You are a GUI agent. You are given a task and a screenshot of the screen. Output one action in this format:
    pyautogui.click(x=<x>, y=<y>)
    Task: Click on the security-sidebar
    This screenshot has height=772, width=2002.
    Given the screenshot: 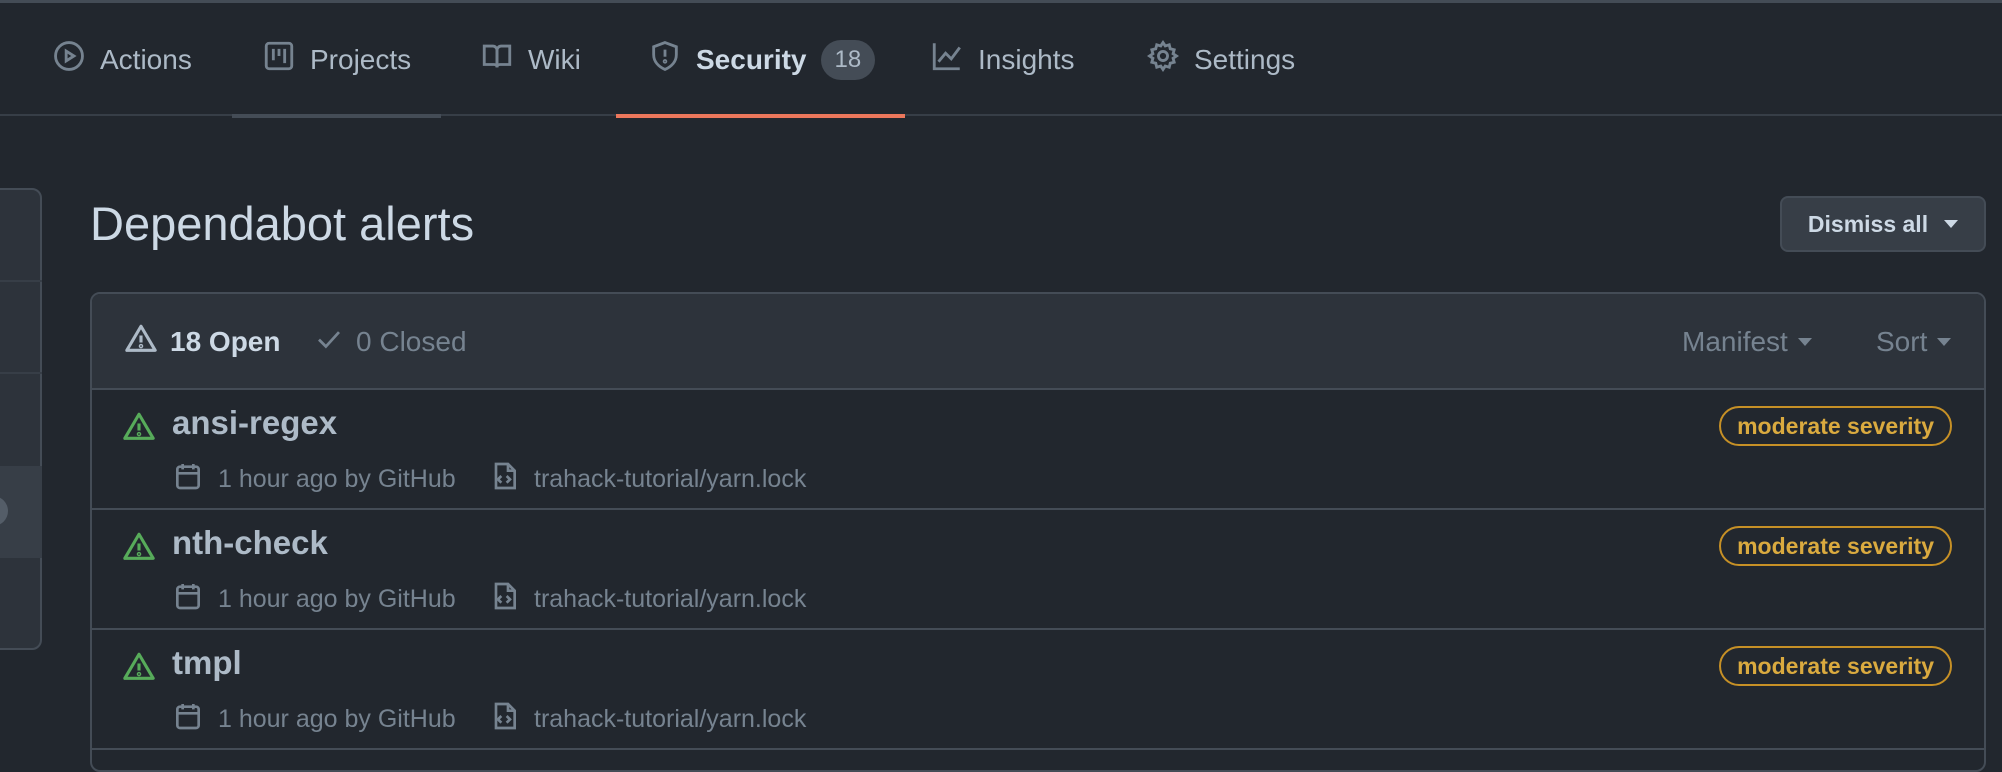 What is the action you would take?
    pyautogui.click(x=21, y=419)
    